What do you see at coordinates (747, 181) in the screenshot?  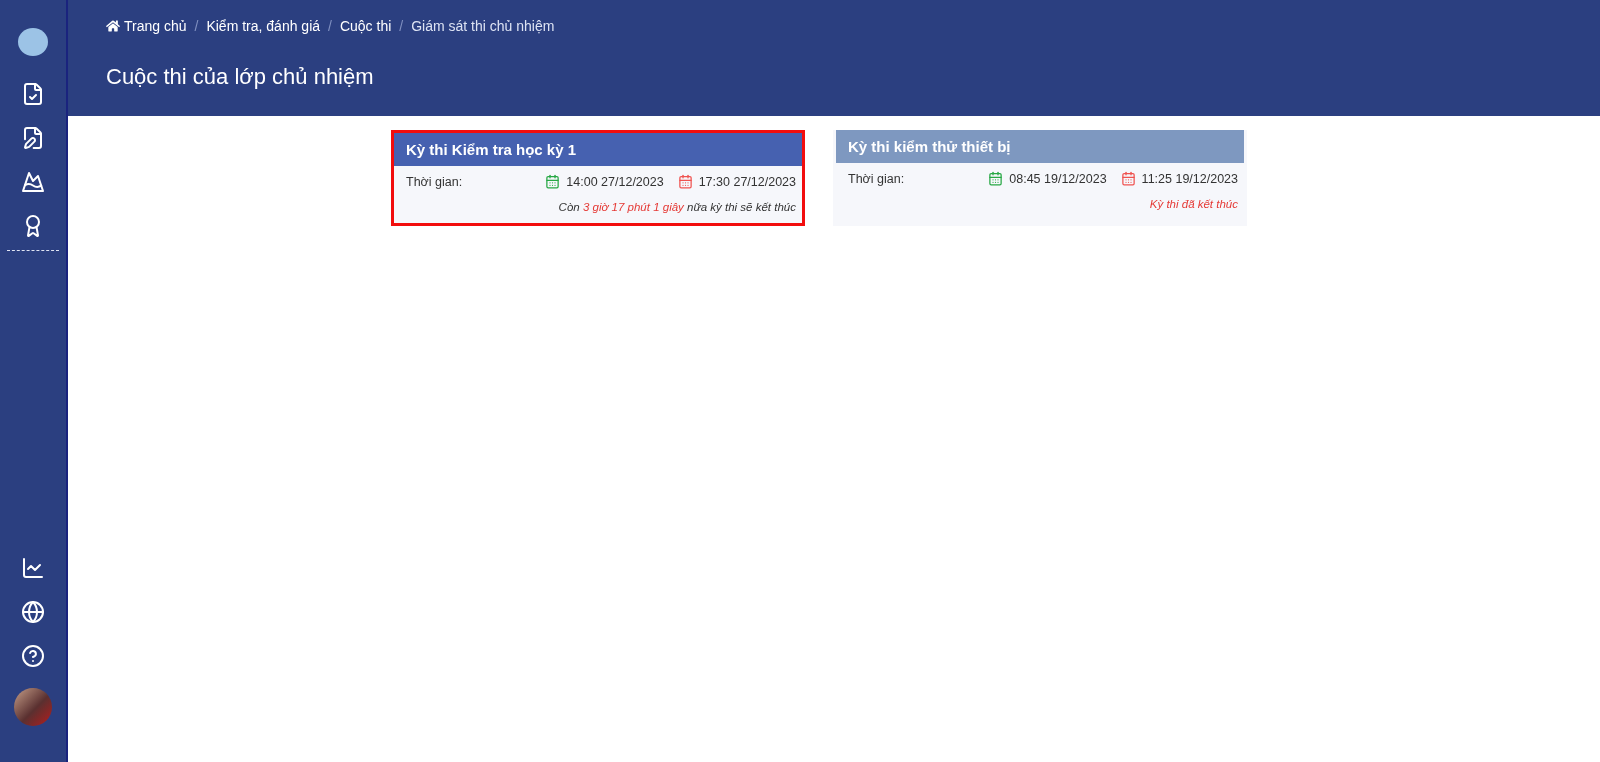 I see `end-time: 17:30 27/12/2023` at bounding box center [747, 181].